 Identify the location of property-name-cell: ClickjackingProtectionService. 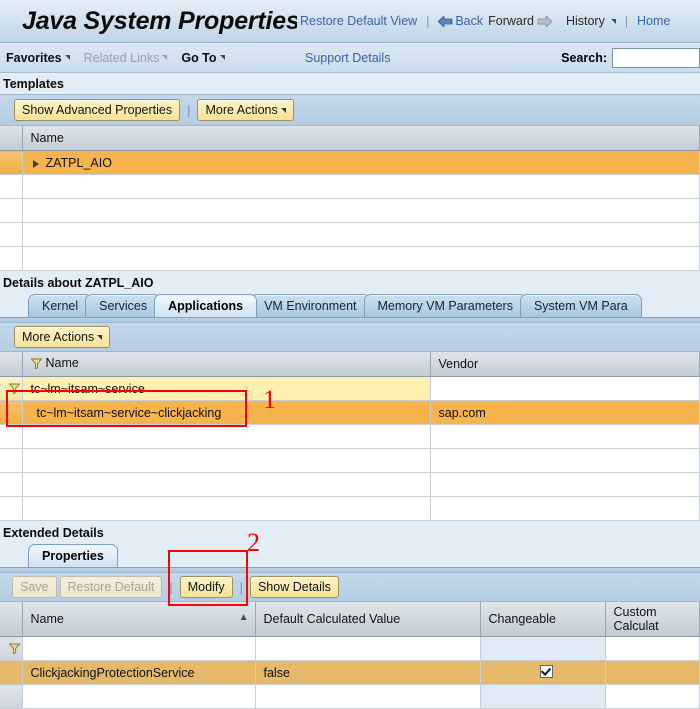
(139, 672).